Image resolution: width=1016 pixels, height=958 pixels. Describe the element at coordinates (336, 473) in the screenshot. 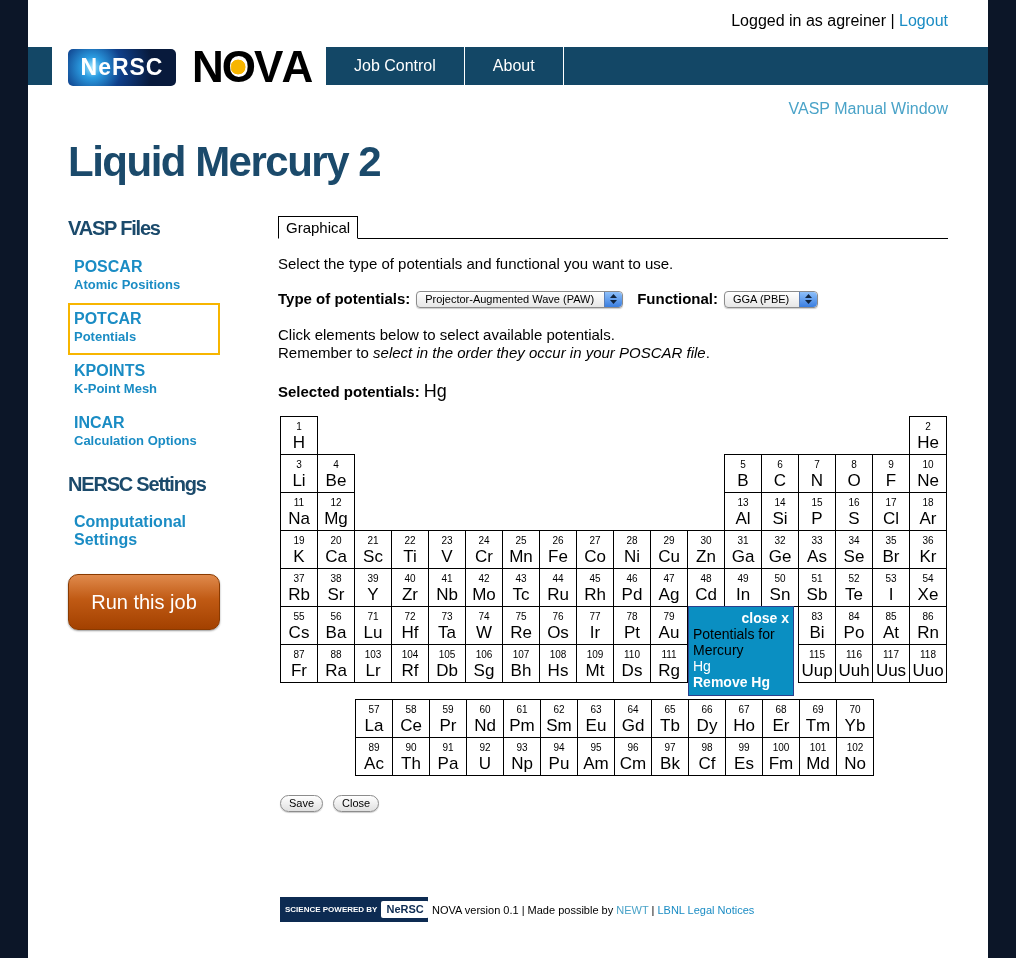

I see `element-button: 4 Be` at that location.